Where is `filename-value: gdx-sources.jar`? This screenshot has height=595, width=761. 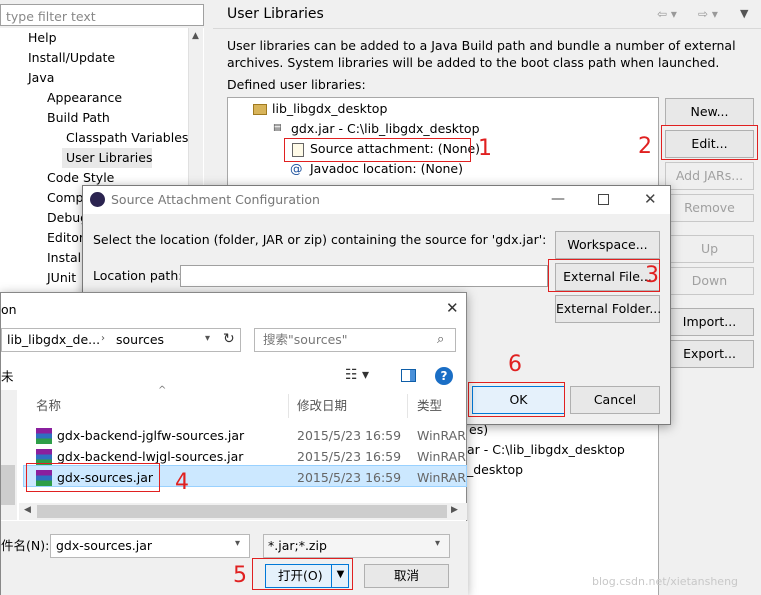 filename-value: gdx-sources.jar is located at coordinates (104, 545).